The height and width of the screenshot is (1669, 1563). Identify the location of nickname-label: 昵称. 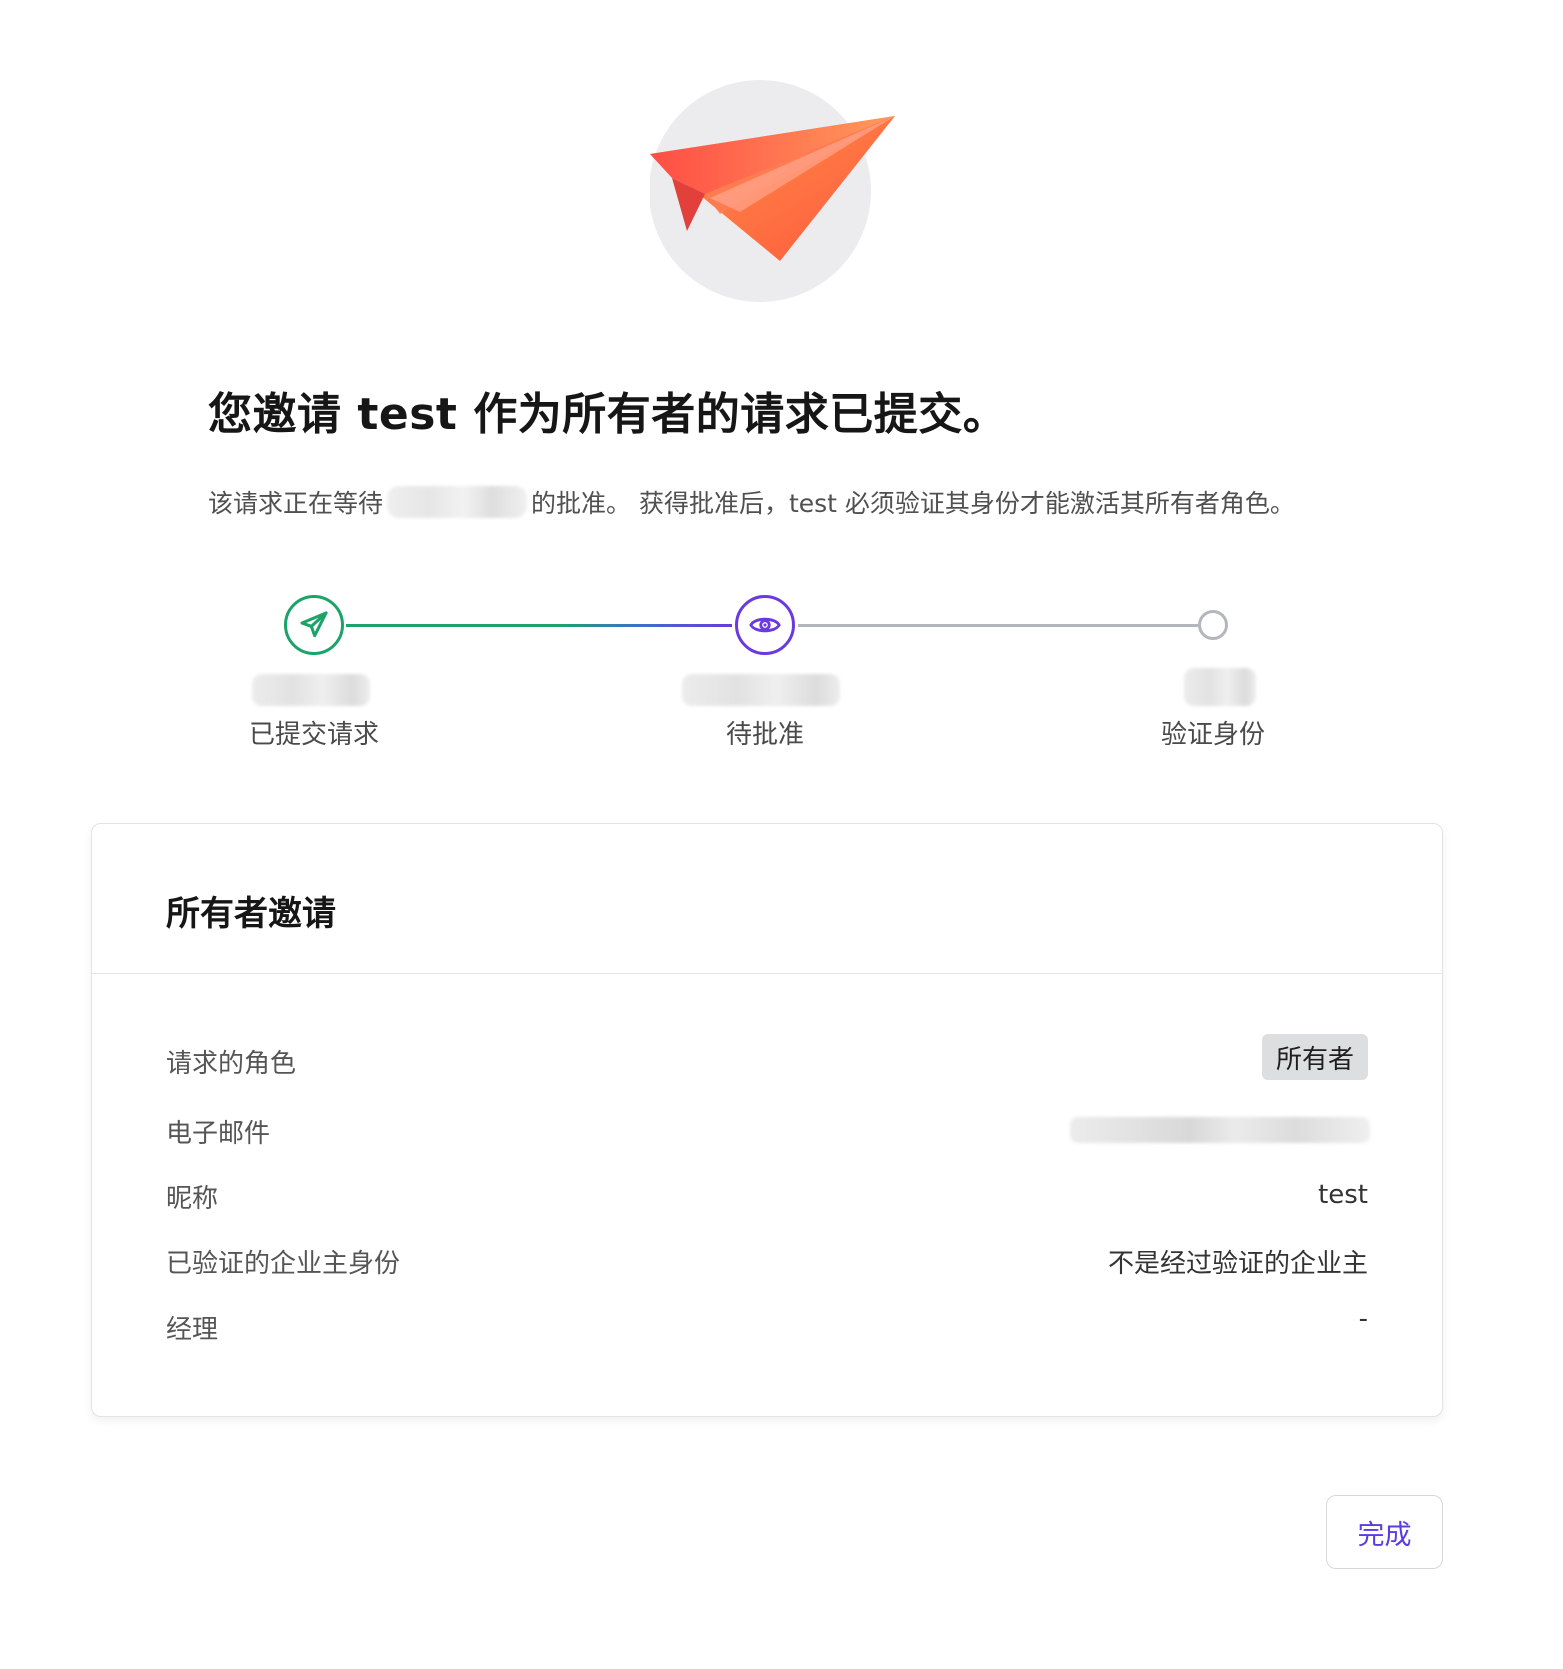
(192, 1199).